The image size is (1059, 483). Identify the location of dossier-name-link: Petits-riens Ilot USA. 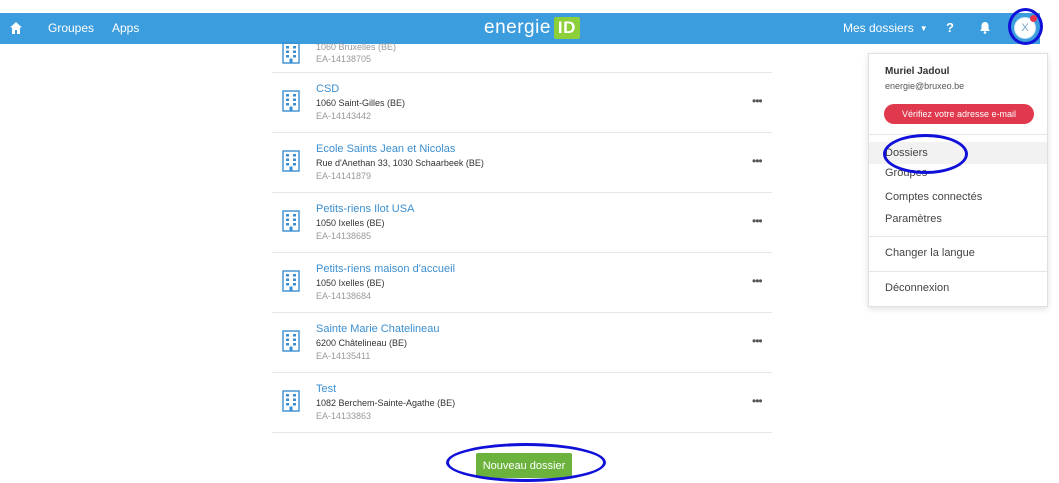
(365, 209).